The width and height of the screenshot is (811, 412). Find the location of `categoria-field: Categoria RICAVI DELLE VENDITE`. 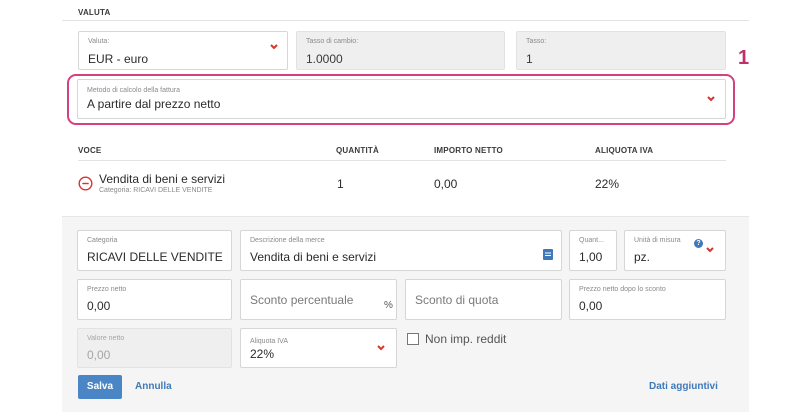

categoria-field: Categoria RICAVI DELLE VENDITE is located at coordinates (154, 250).